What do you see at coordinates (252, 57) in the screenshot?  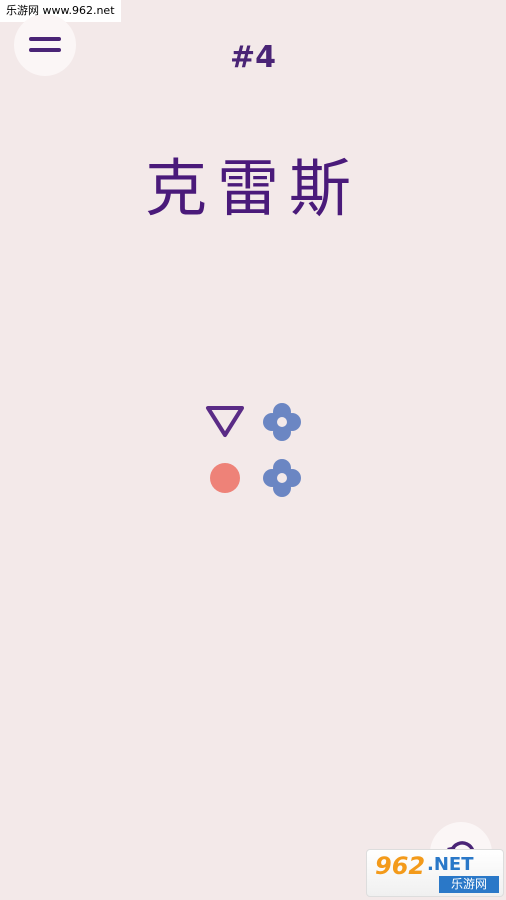 I see `level-number: #4` at bounding box center [252, 57].